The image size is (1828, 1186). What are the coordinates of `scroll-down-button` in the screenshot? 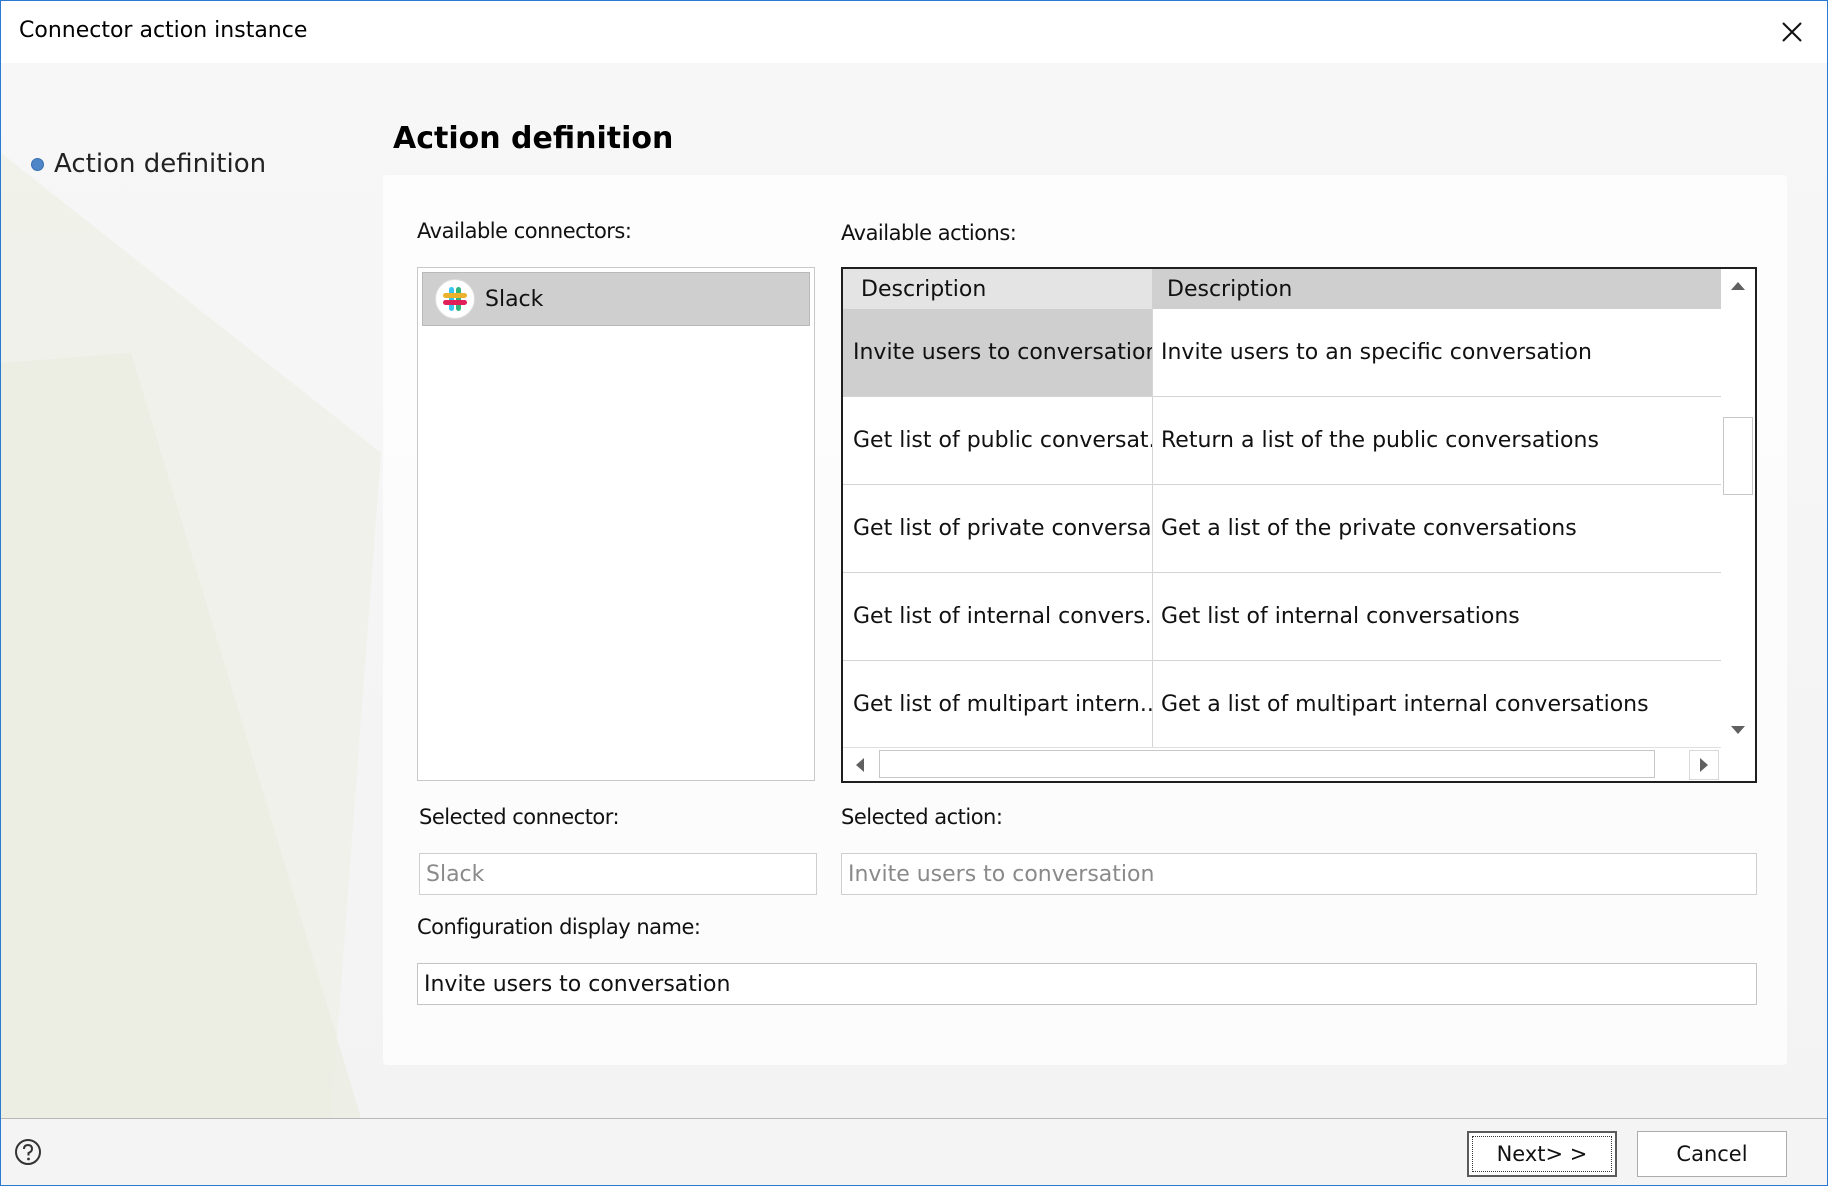 It's located at (1738, 730).